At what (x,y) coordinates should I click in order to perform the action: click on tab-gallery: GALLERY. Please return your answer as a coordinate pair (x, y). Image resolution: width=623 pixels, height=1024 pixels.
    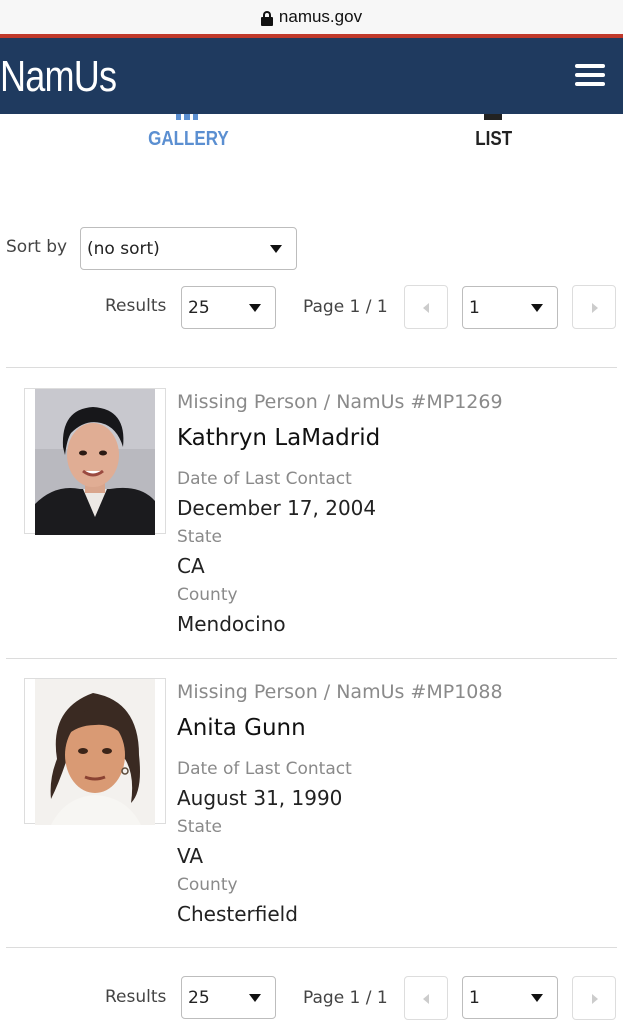
    Looking at the image, I should click on (188, 132).